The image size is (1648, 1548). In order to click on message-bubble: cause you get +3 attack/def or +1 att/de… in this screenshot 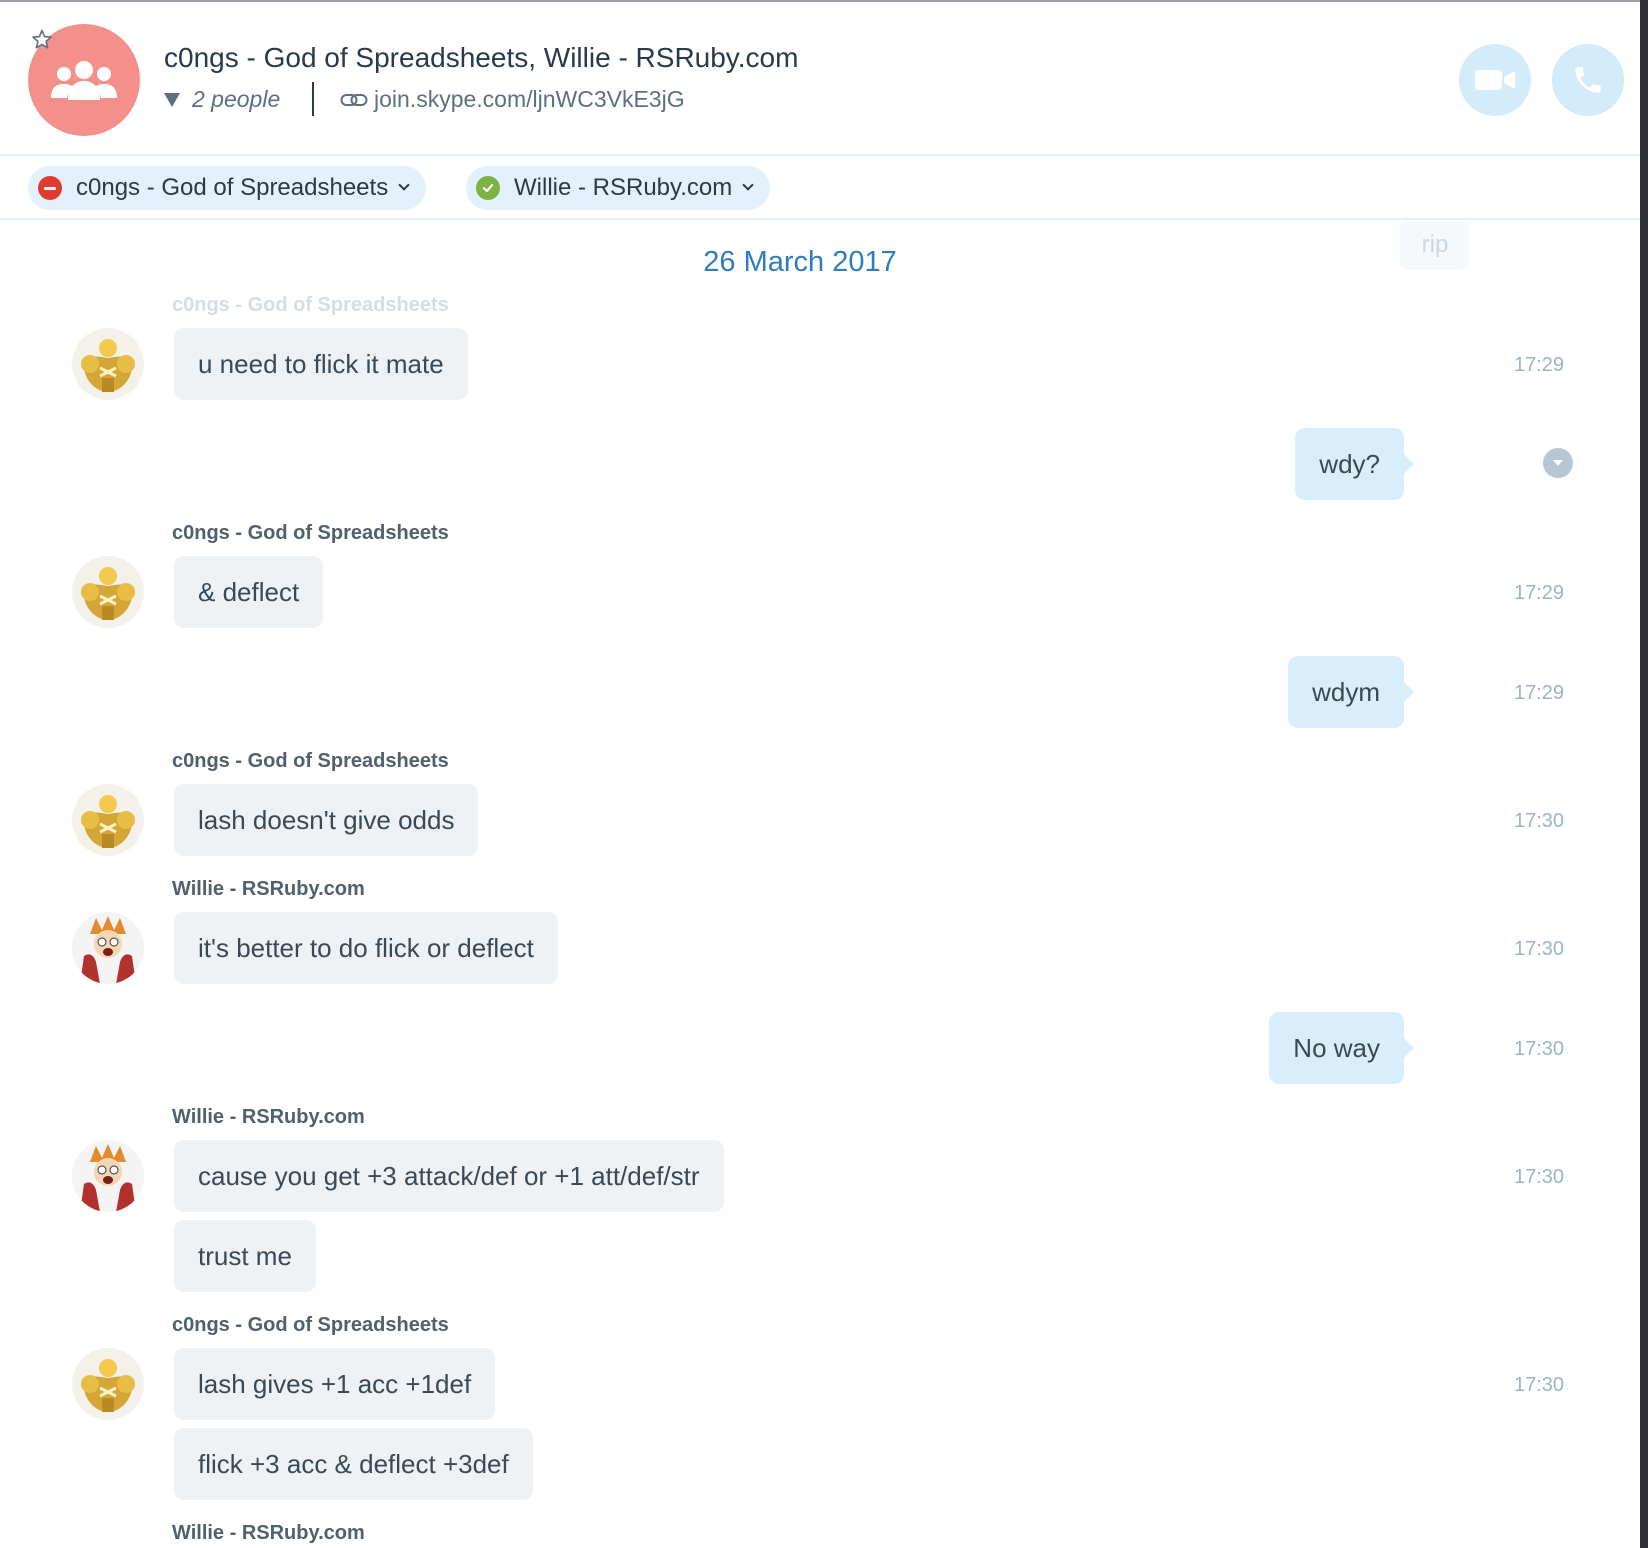, I will do `click(449, 1176)`.